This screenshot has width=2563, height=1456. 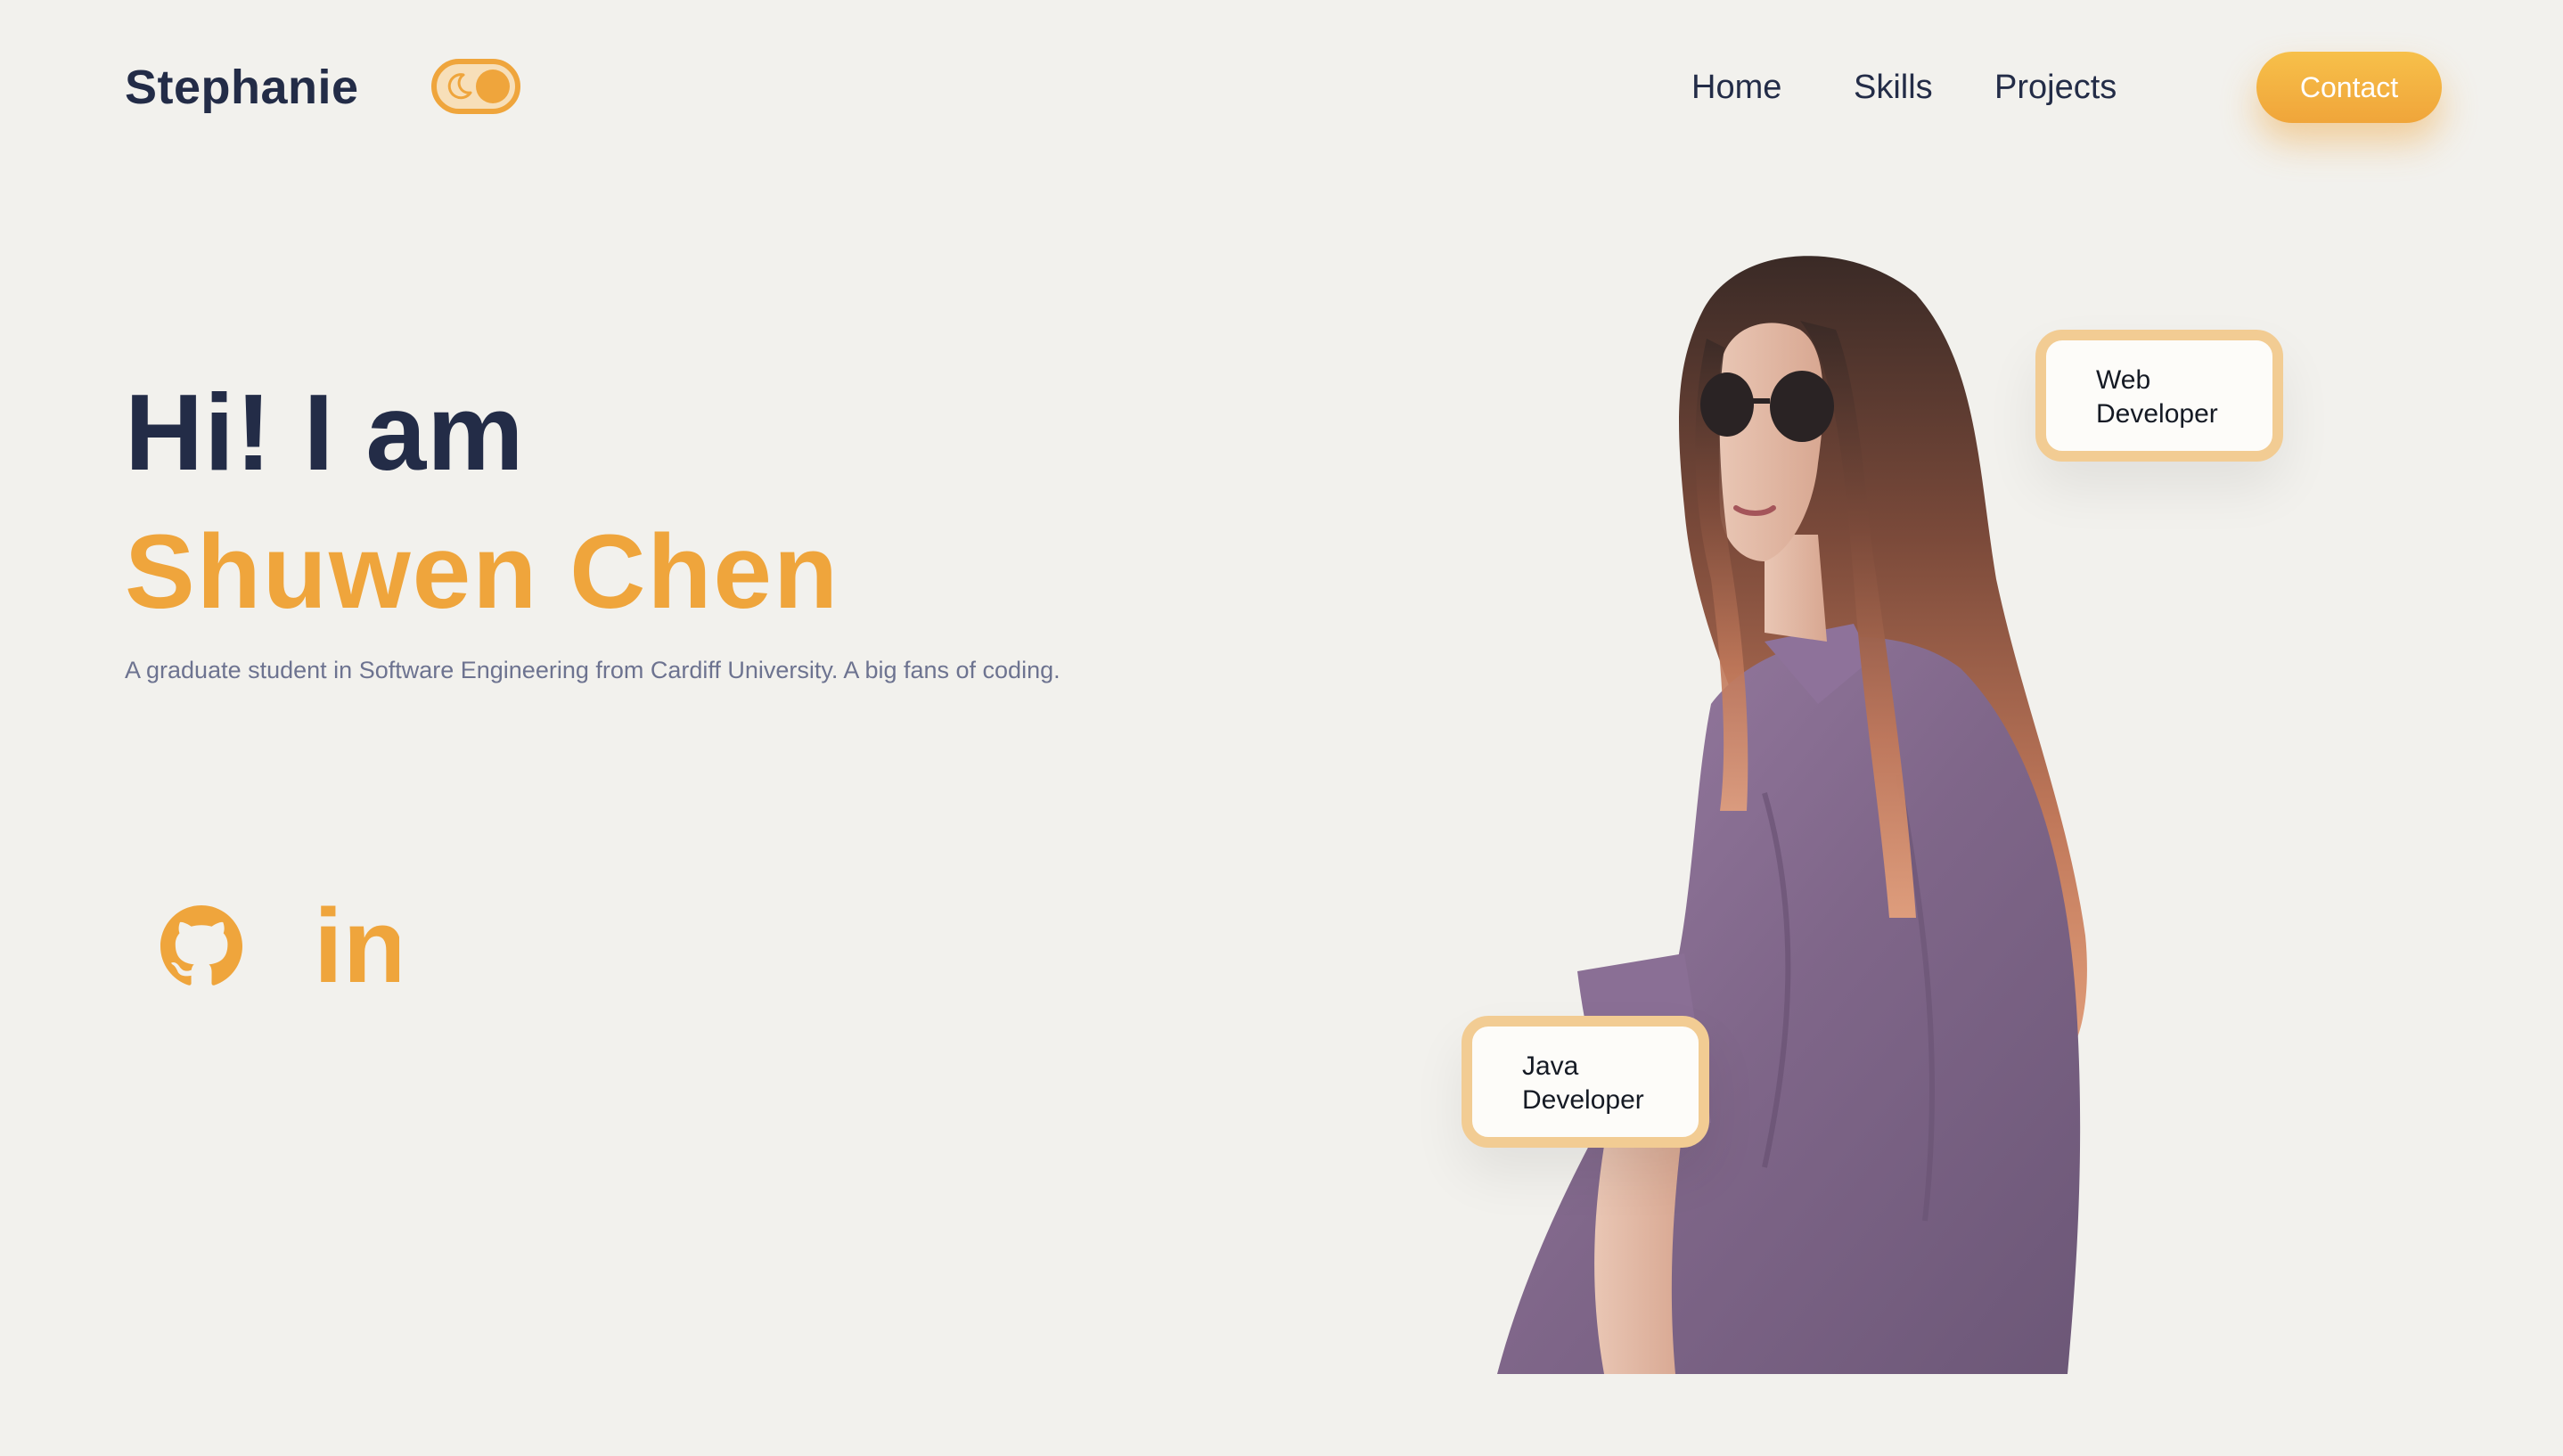 What do you see at coordinates (2349, 87) in the screenshot?
I see `contact-button: Contact` at bounding box center [2349, 87].